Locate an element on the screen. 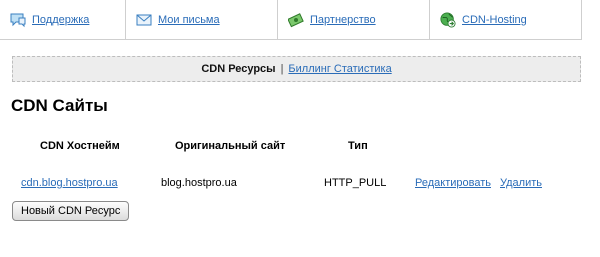  nav-cell-mail: Мои письма is located at coordinates (202, 19).